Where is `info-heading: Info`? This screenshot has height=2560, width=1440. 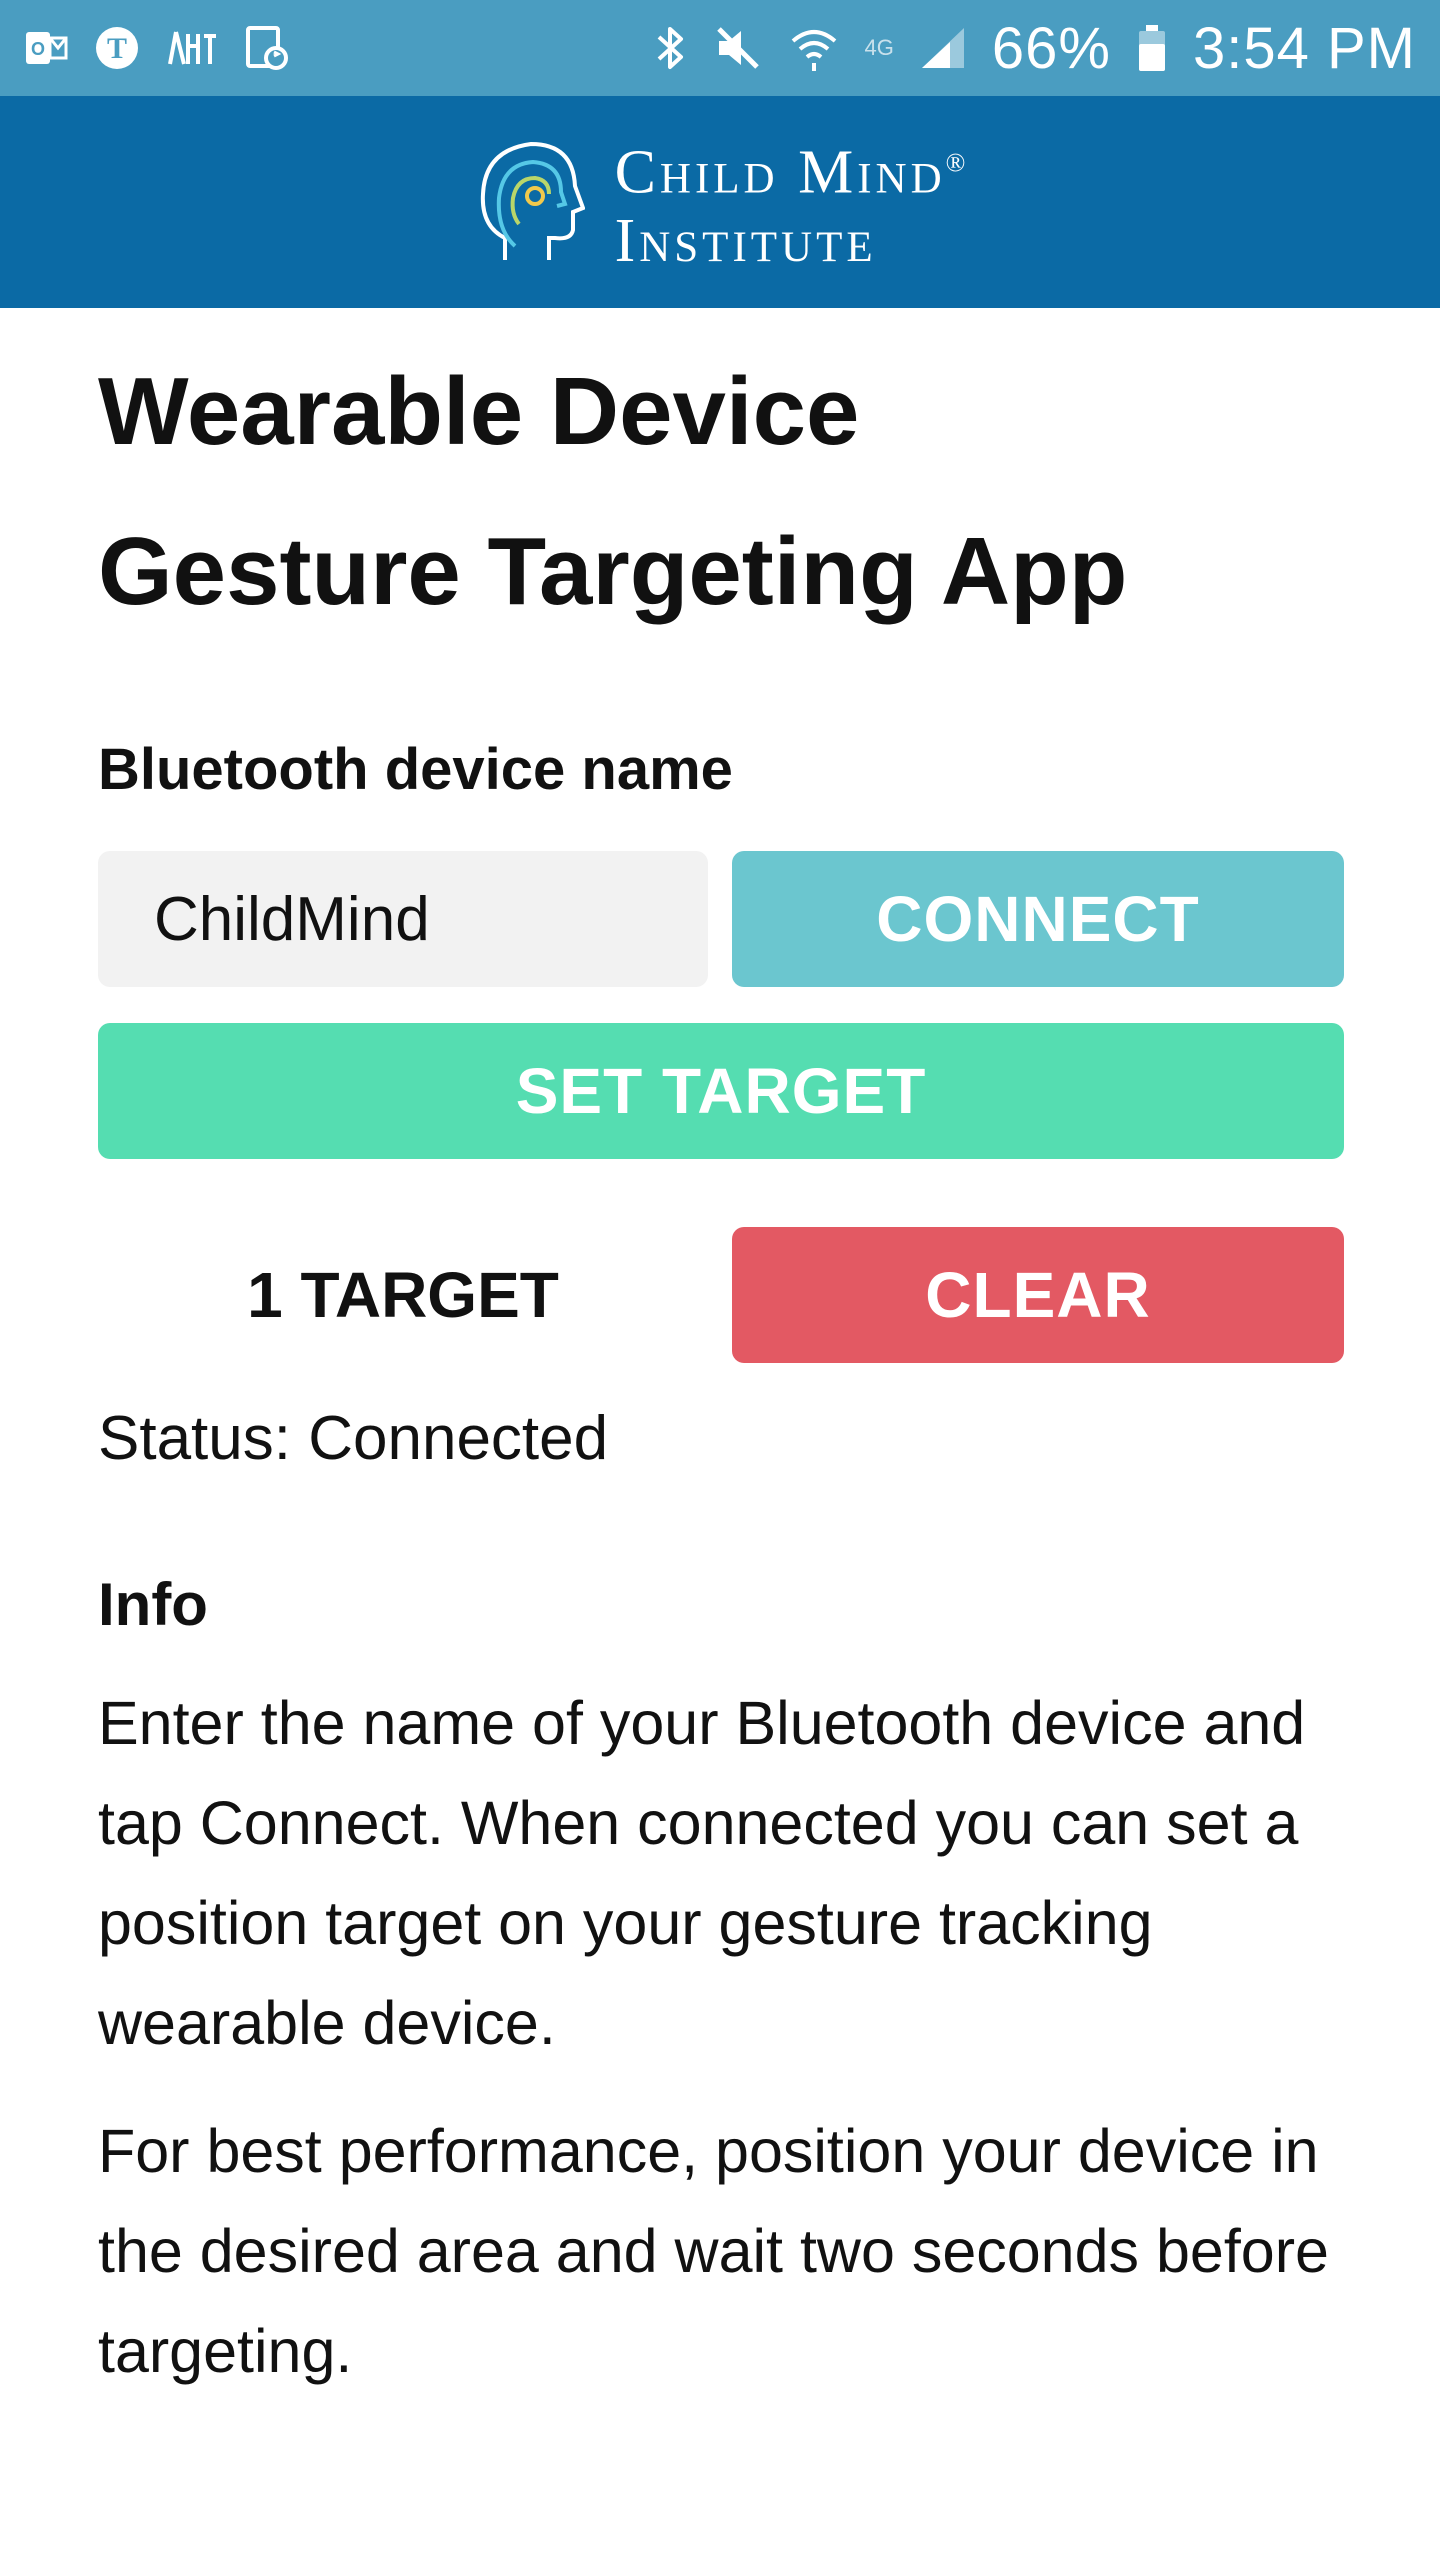 info-heading: Info is located at coordinates (721, 1604).